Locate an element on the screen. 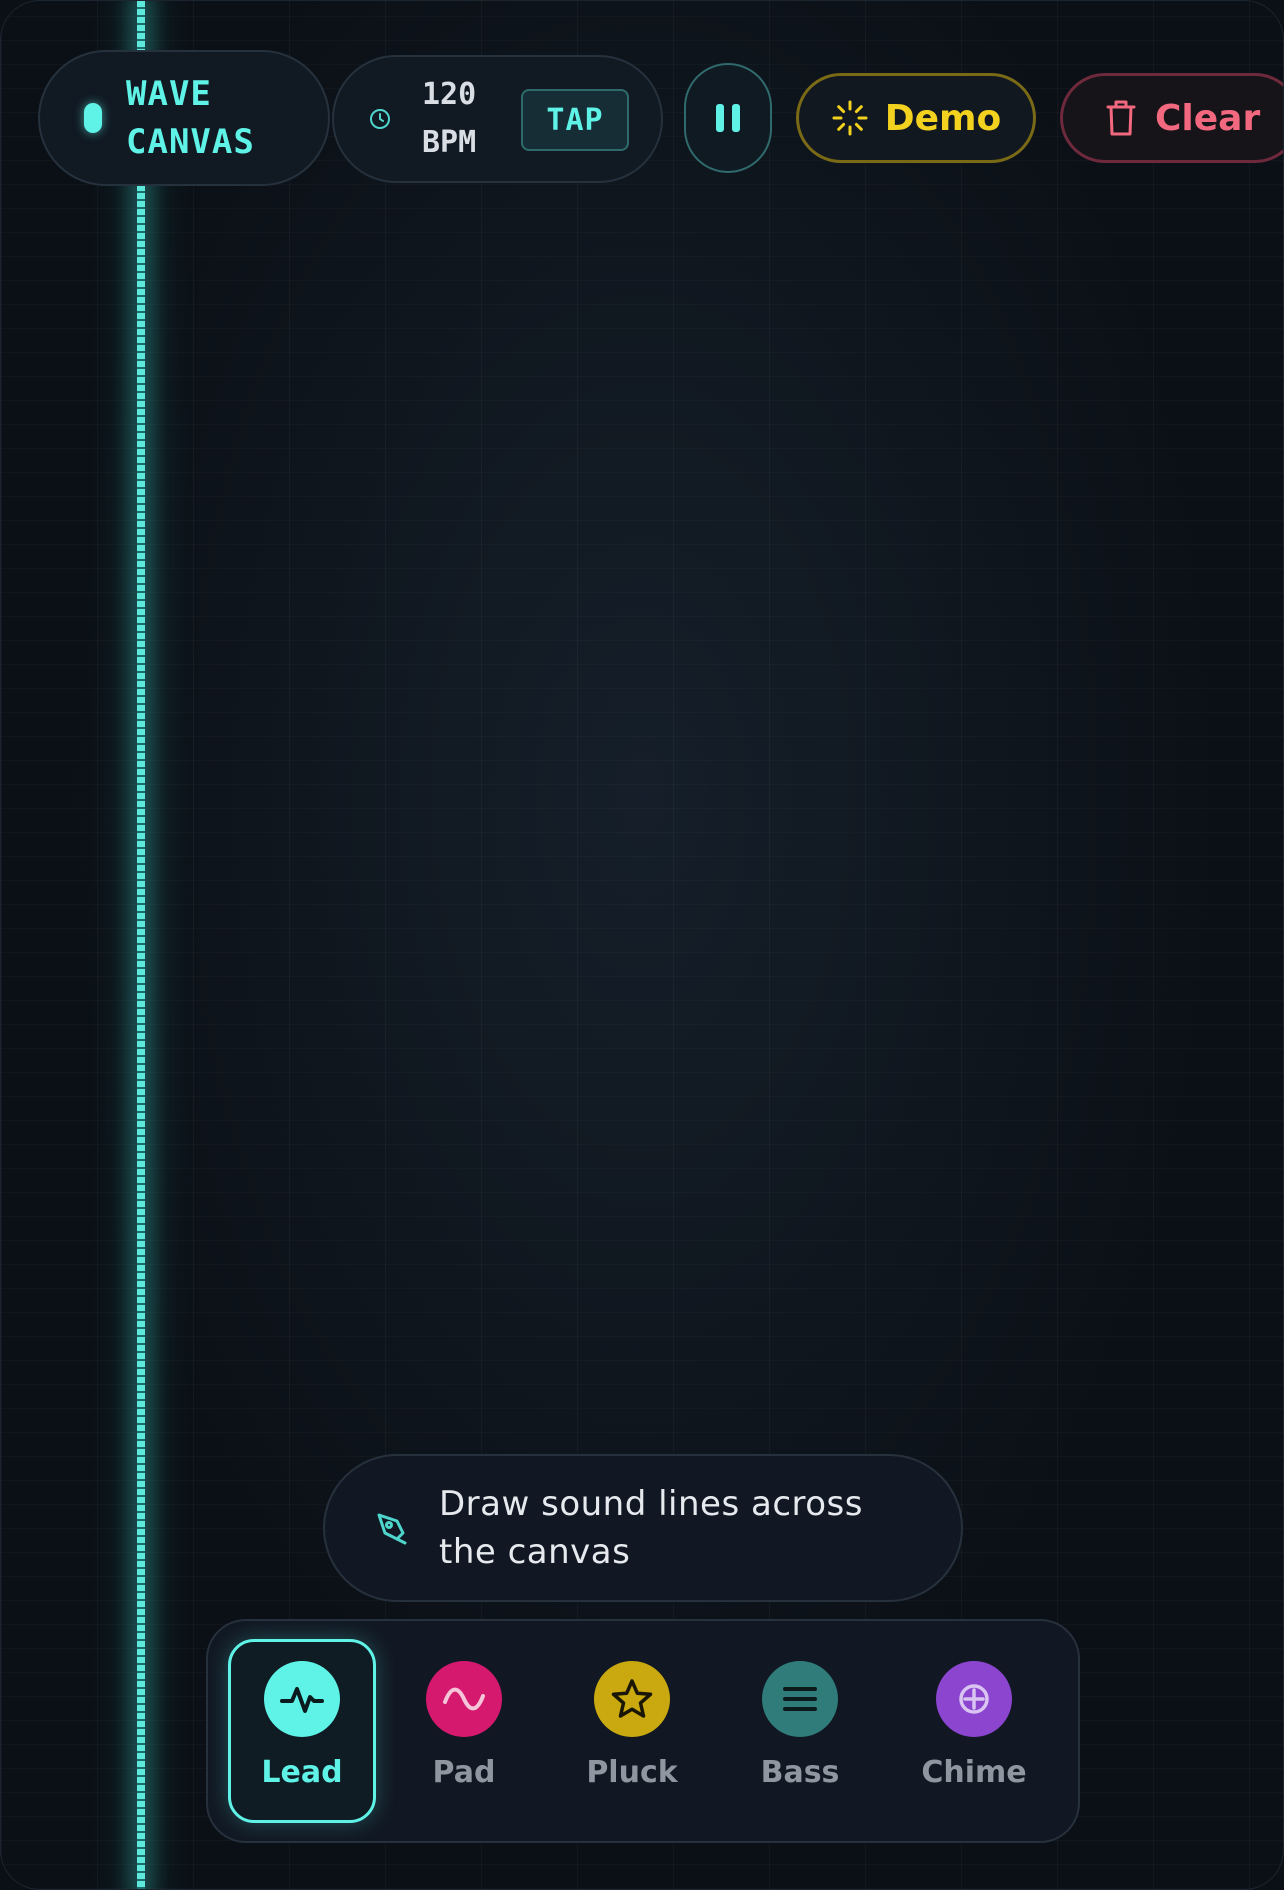  star-icon is located at coordinates (632, 1698).